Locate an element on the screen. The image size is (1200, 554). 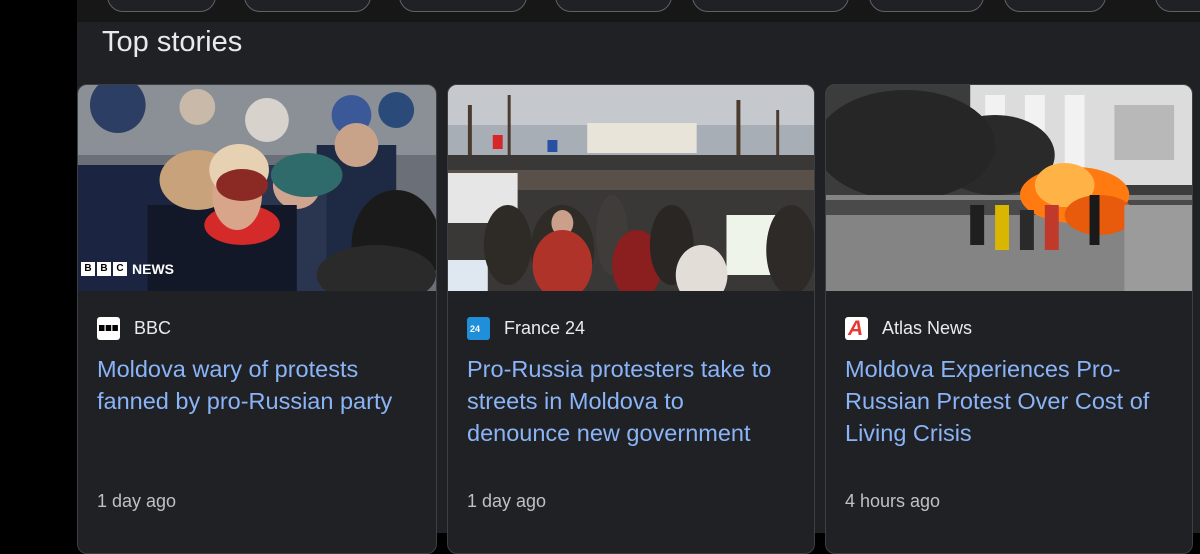
crowd-photo-image is located at coordinates (631, 188).